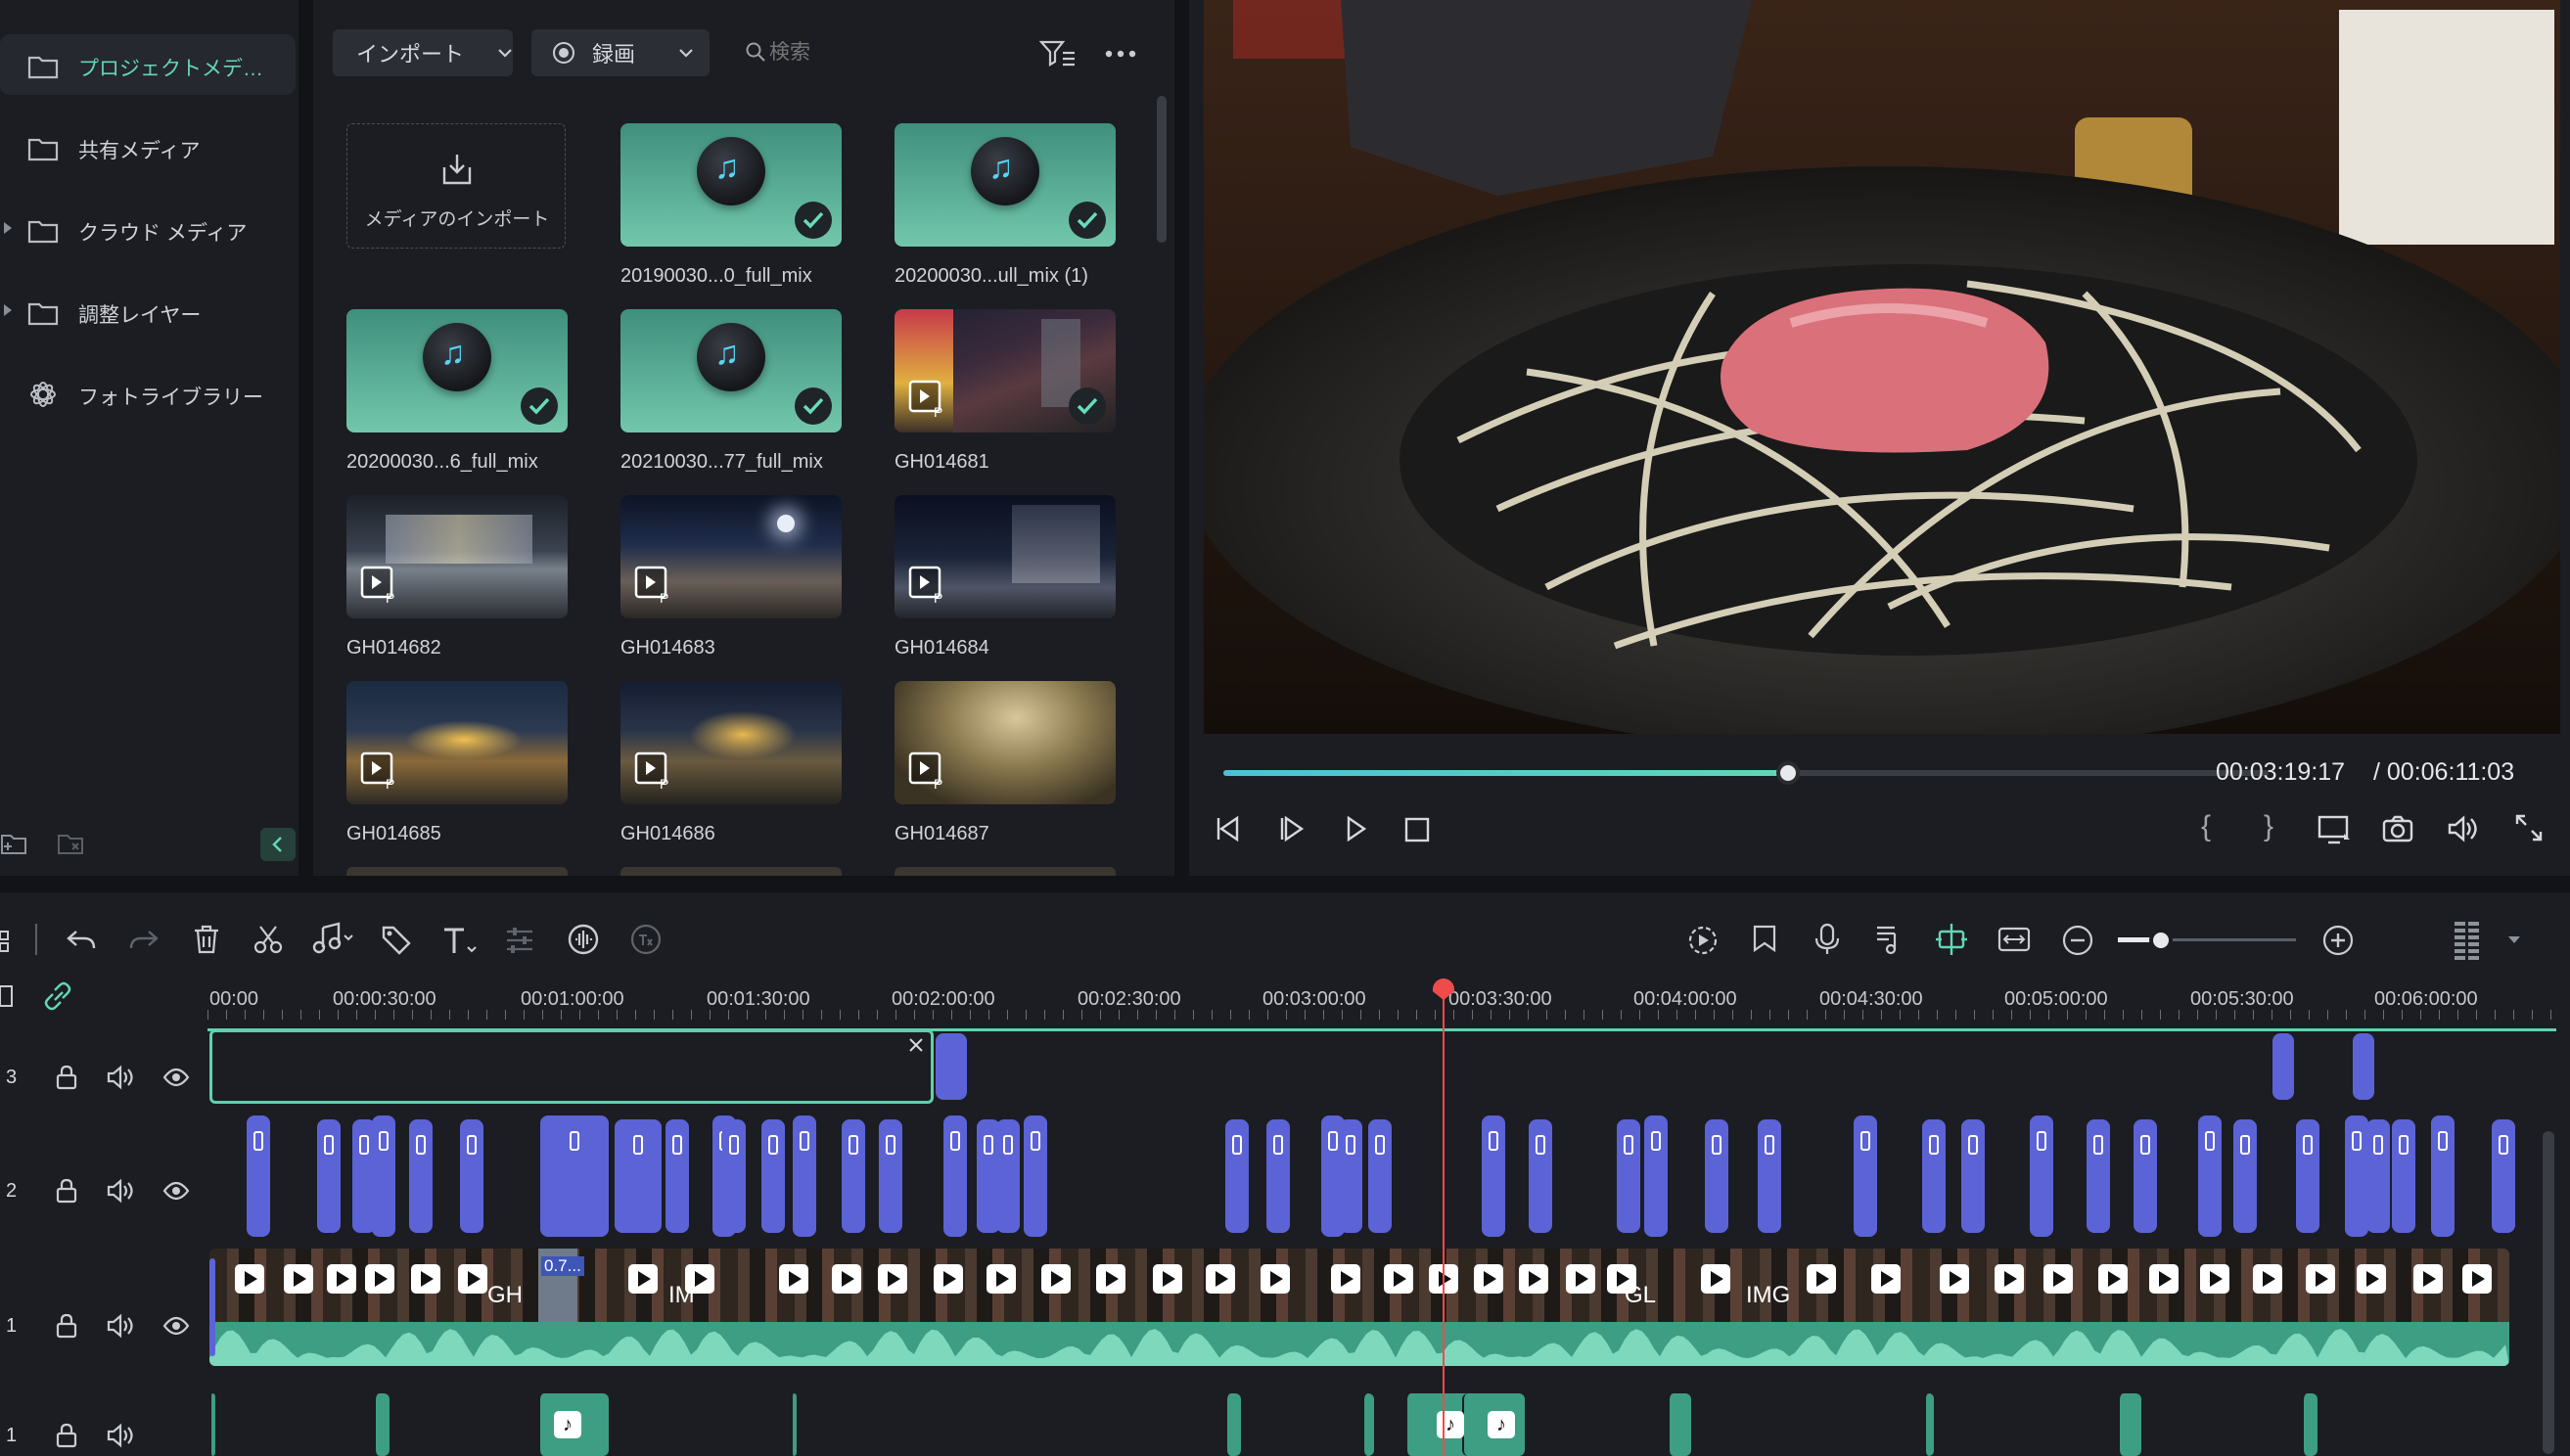 The width and height of the screenshot is (2570, 1456). Describe the element at coordinates (148, 229) in the screenshot. I see `sidebar-item-cloud-media: クラウド メディア` at that location.